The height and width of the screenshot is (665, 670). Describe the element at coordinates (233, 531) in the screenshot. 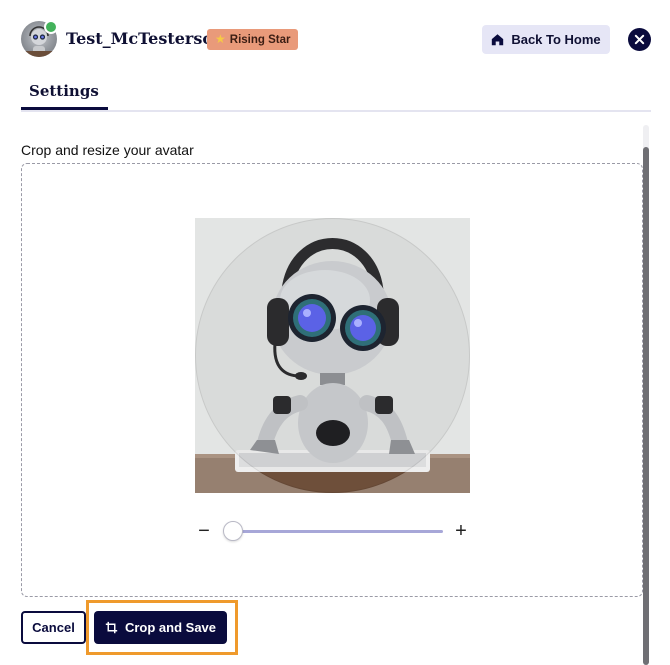

I see `zoom-slider-thumb` at that location.